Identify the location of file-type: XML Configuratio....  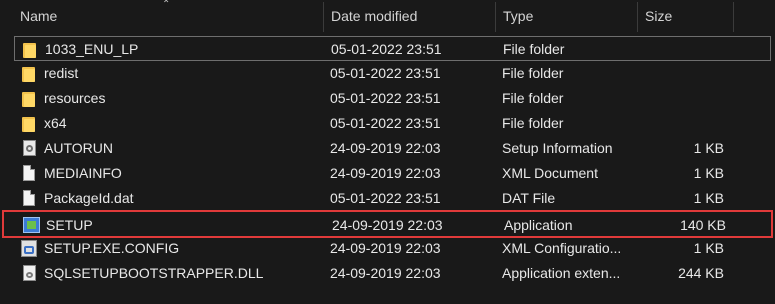
(562, 248).